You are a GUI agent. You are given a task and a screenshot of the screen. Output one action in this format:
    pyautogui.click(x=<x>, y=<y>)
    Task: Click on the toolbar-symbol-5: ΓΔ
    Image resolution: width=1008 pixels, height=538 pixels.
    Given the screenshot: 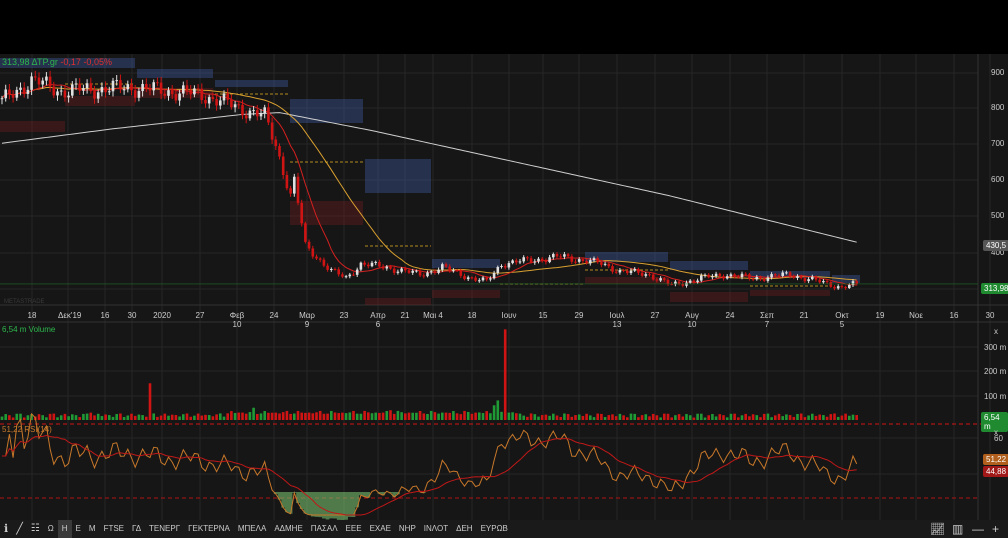 What is the action you would take?
    pyautogui.click(x=136, y=529)
    